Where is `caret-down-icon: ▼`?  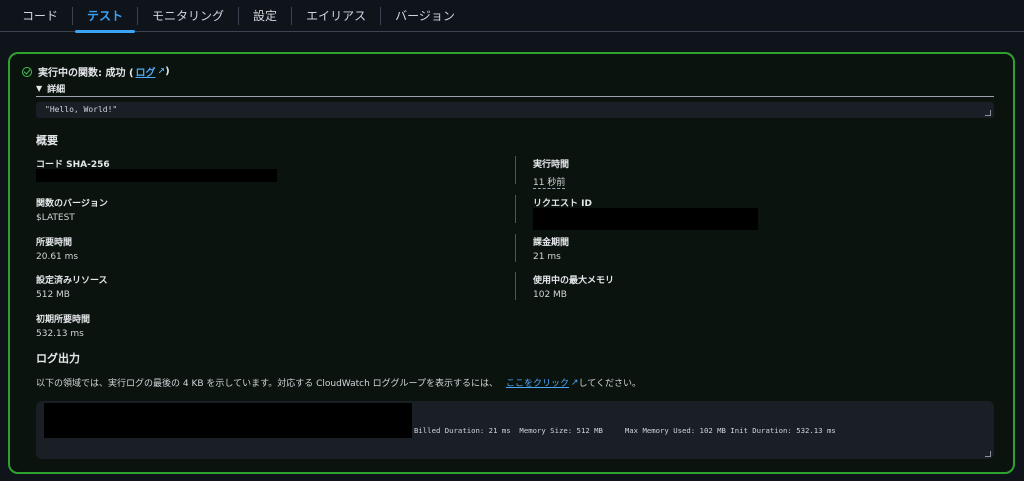
caret-down-icon: ▼ is located at coordinates (39, 88).